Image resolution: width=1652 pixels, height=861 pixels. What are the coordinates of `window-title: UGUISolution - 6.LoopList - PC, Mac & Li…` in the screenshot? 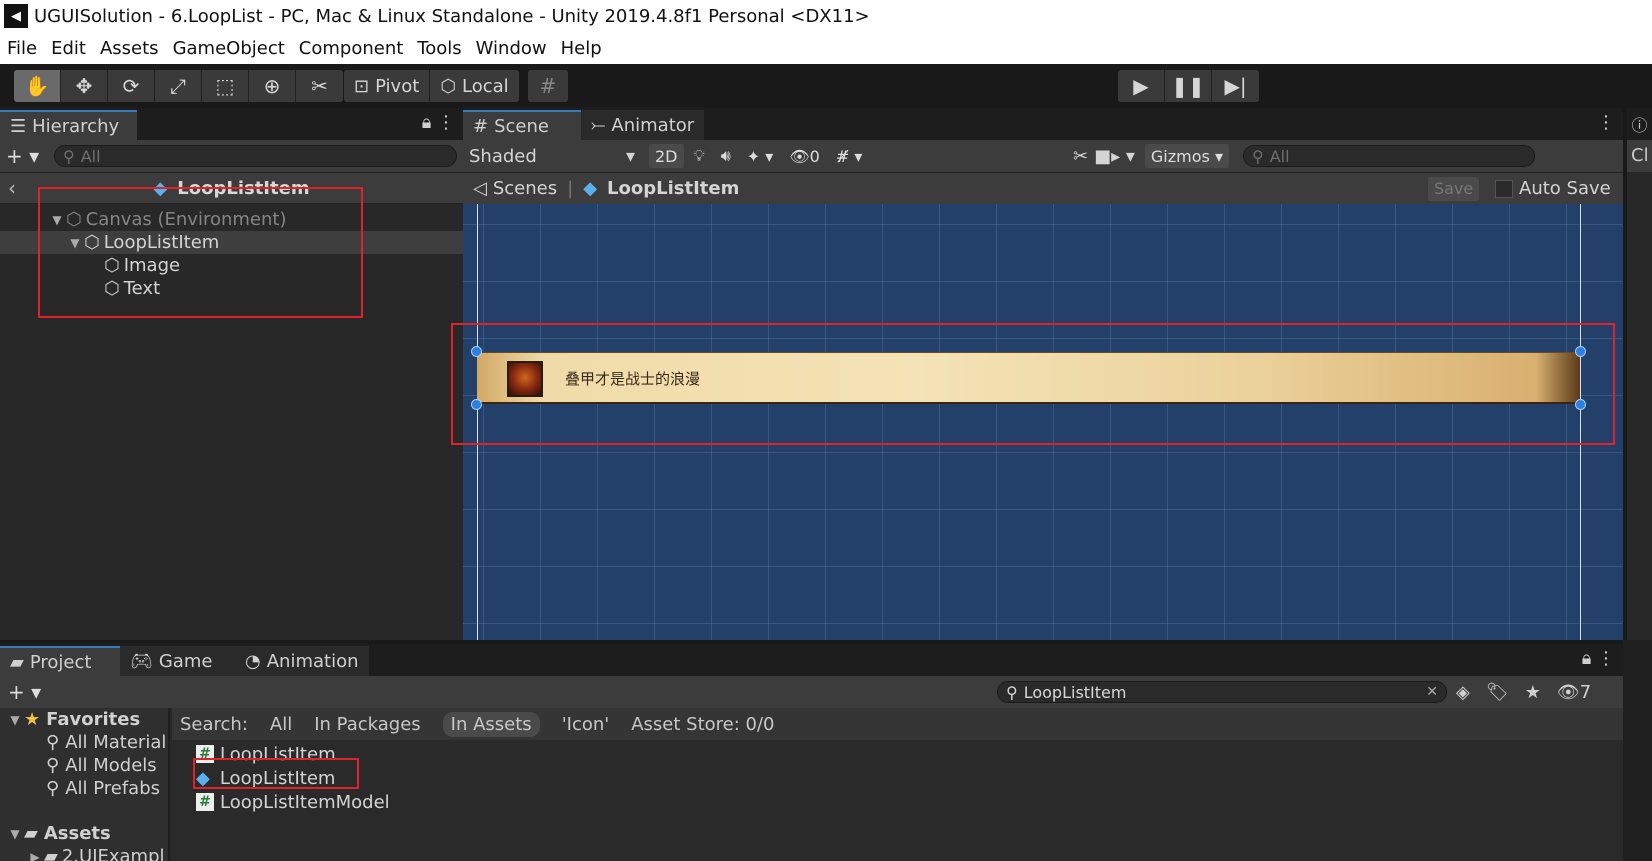 It's located at (452, 16).